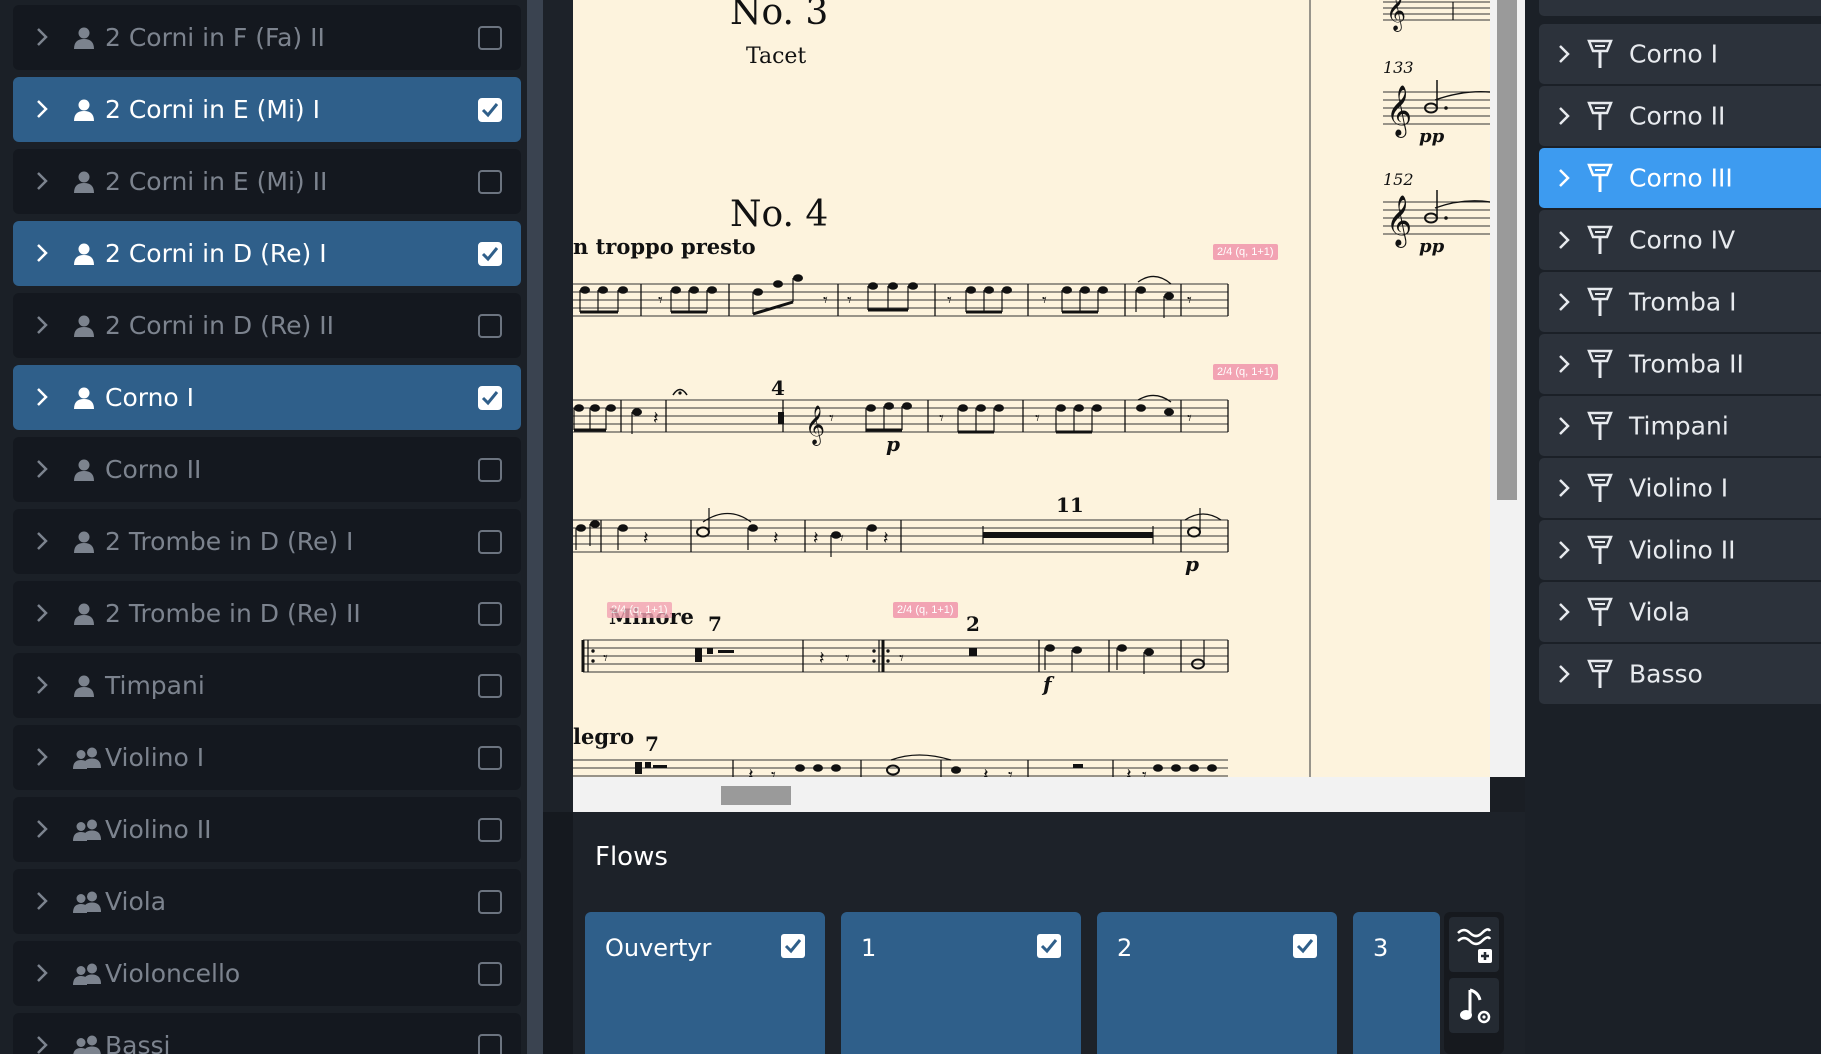 The height and width of the screenshot is (1054, 1821). Describe the element at coordinates (1396, 983) in the screenshot. I see `flow-card: 3` at that location.